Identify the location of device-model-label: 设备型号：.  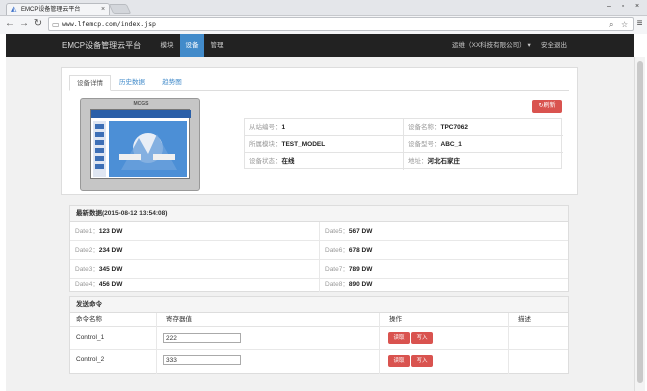
(424, 144).